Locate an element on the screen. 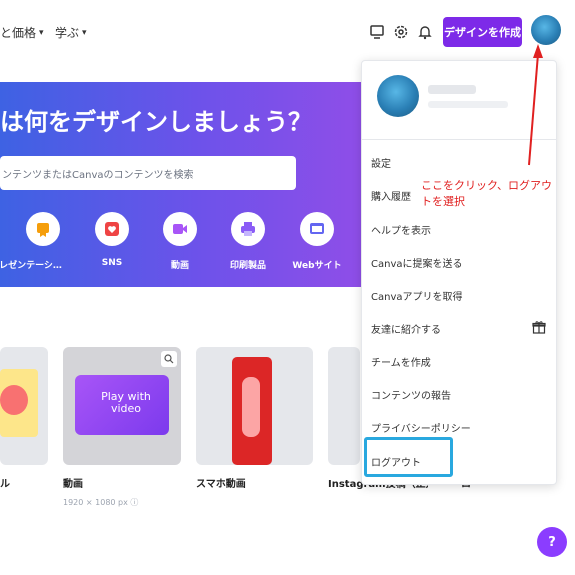  menu-item-create-team: チームを作成 is located at coordinates (401, 361).